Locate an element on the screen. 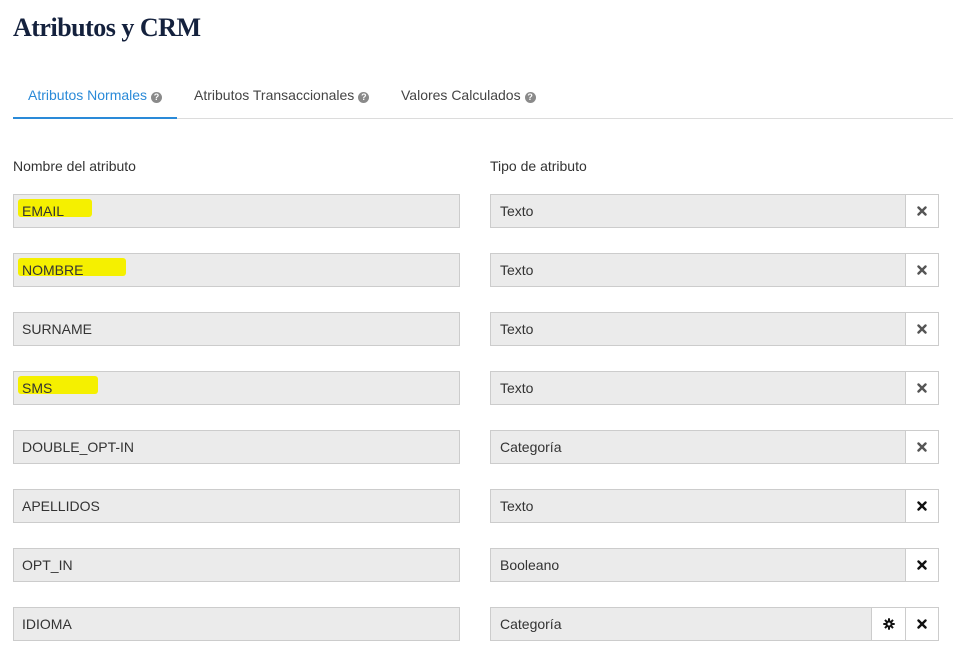 The width and height of the screenshot is (953, 660). attribute-name-field: NOMBRE is located at coordinates (236, 270).